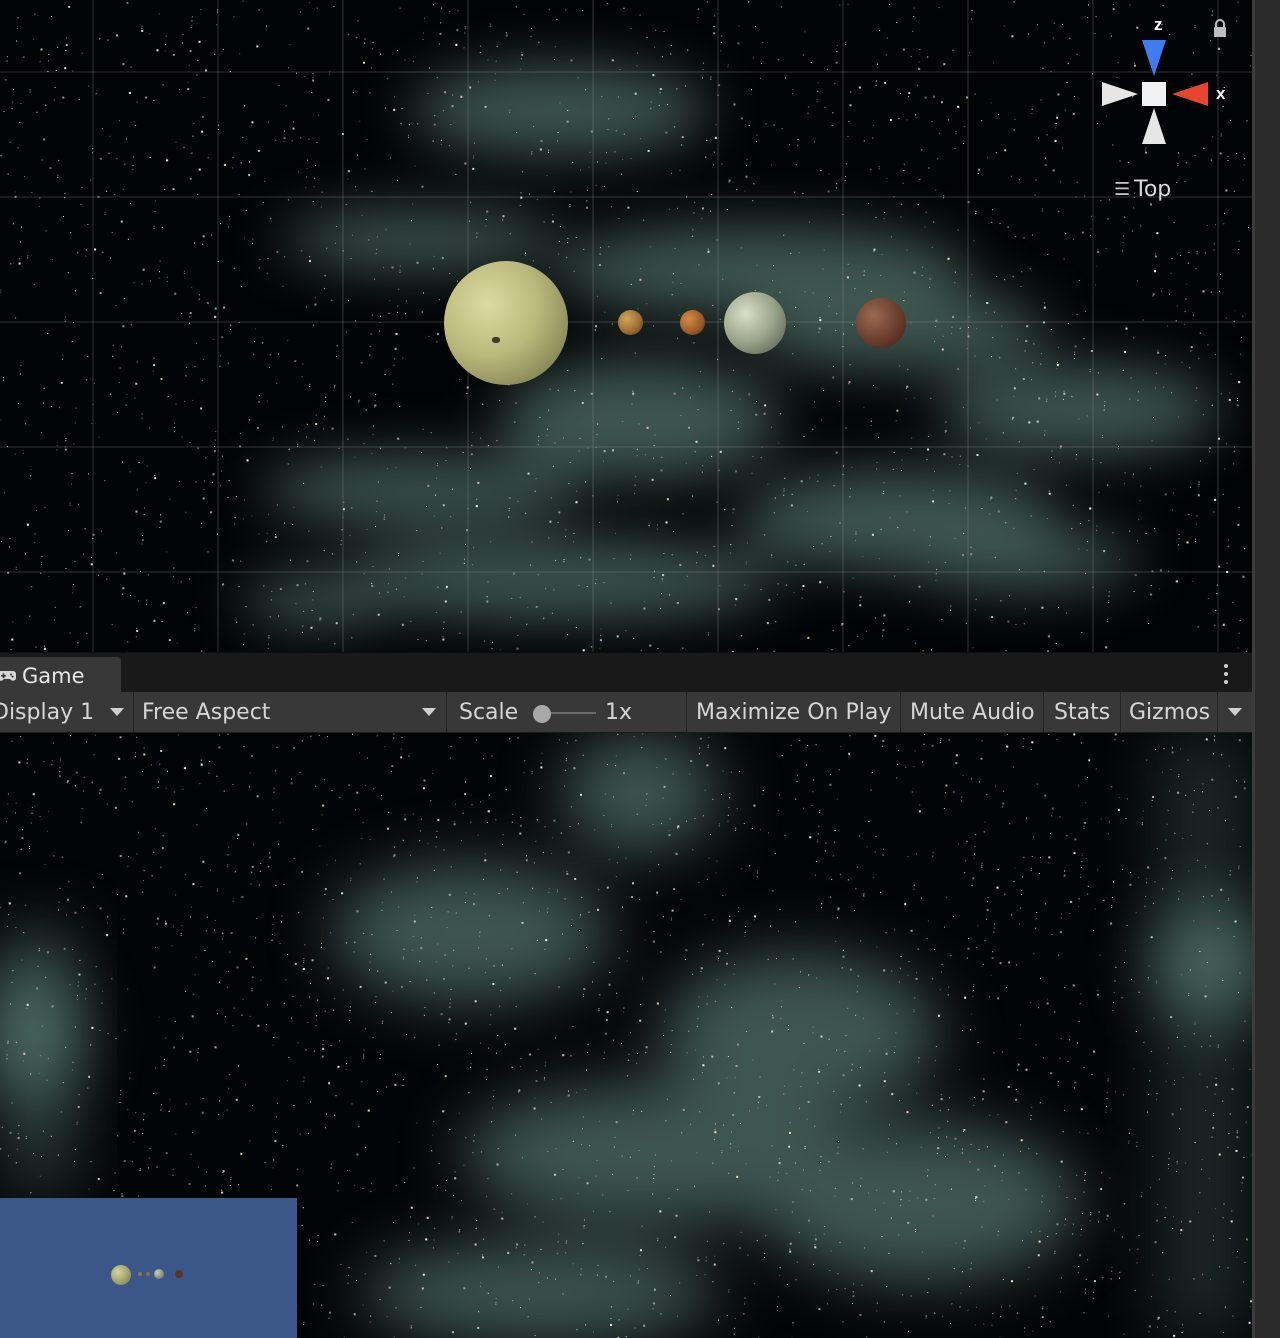 This screenshot has width=1280, height=1338. I want to click on maximize-on-play-button: Maximize On Play, so click(793, 712).